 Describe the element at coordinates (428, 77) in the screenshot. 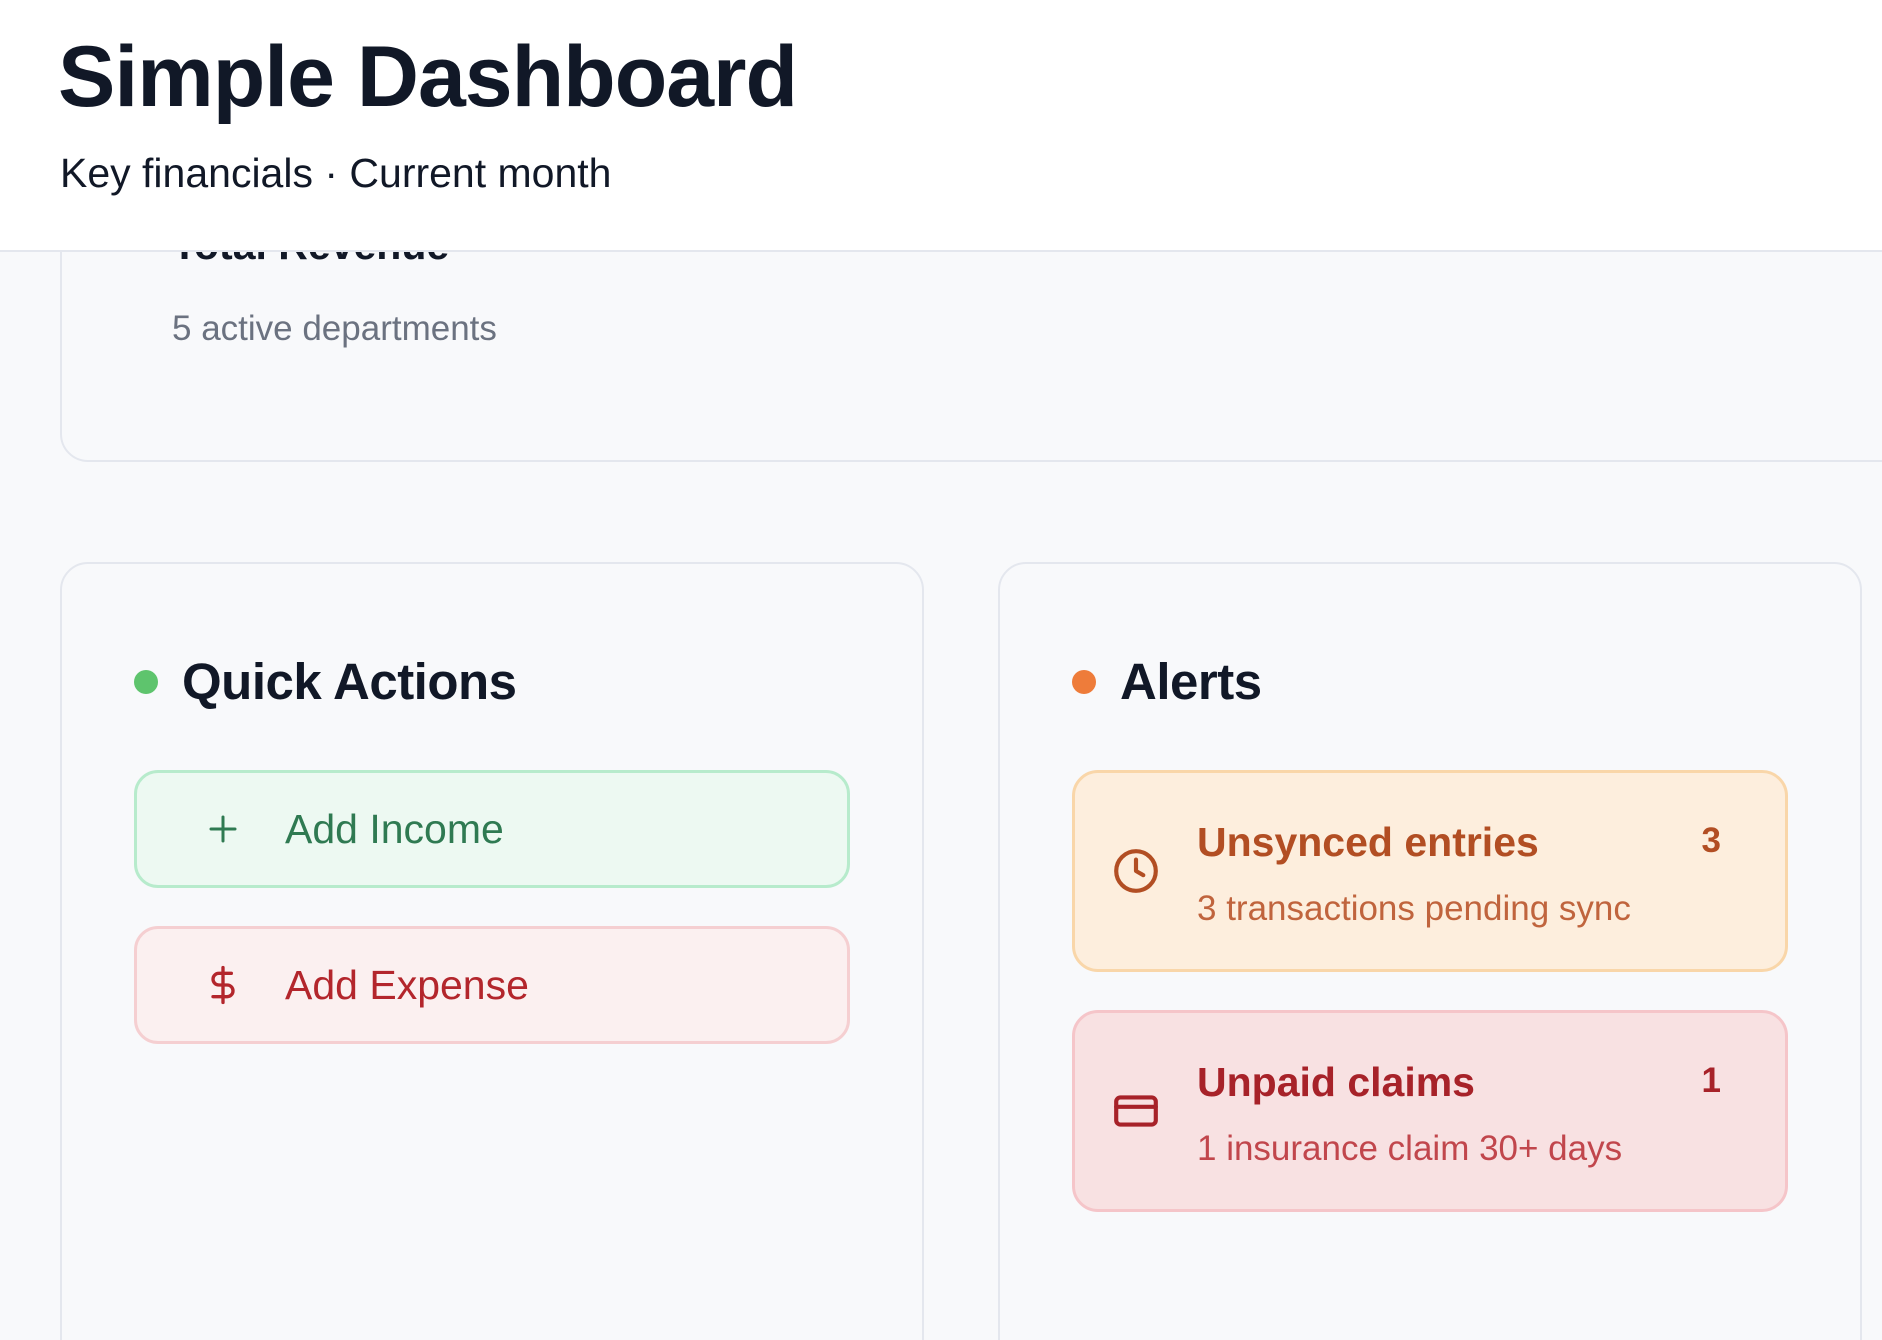

I see `page-title: Simple Dashboard` at that location.